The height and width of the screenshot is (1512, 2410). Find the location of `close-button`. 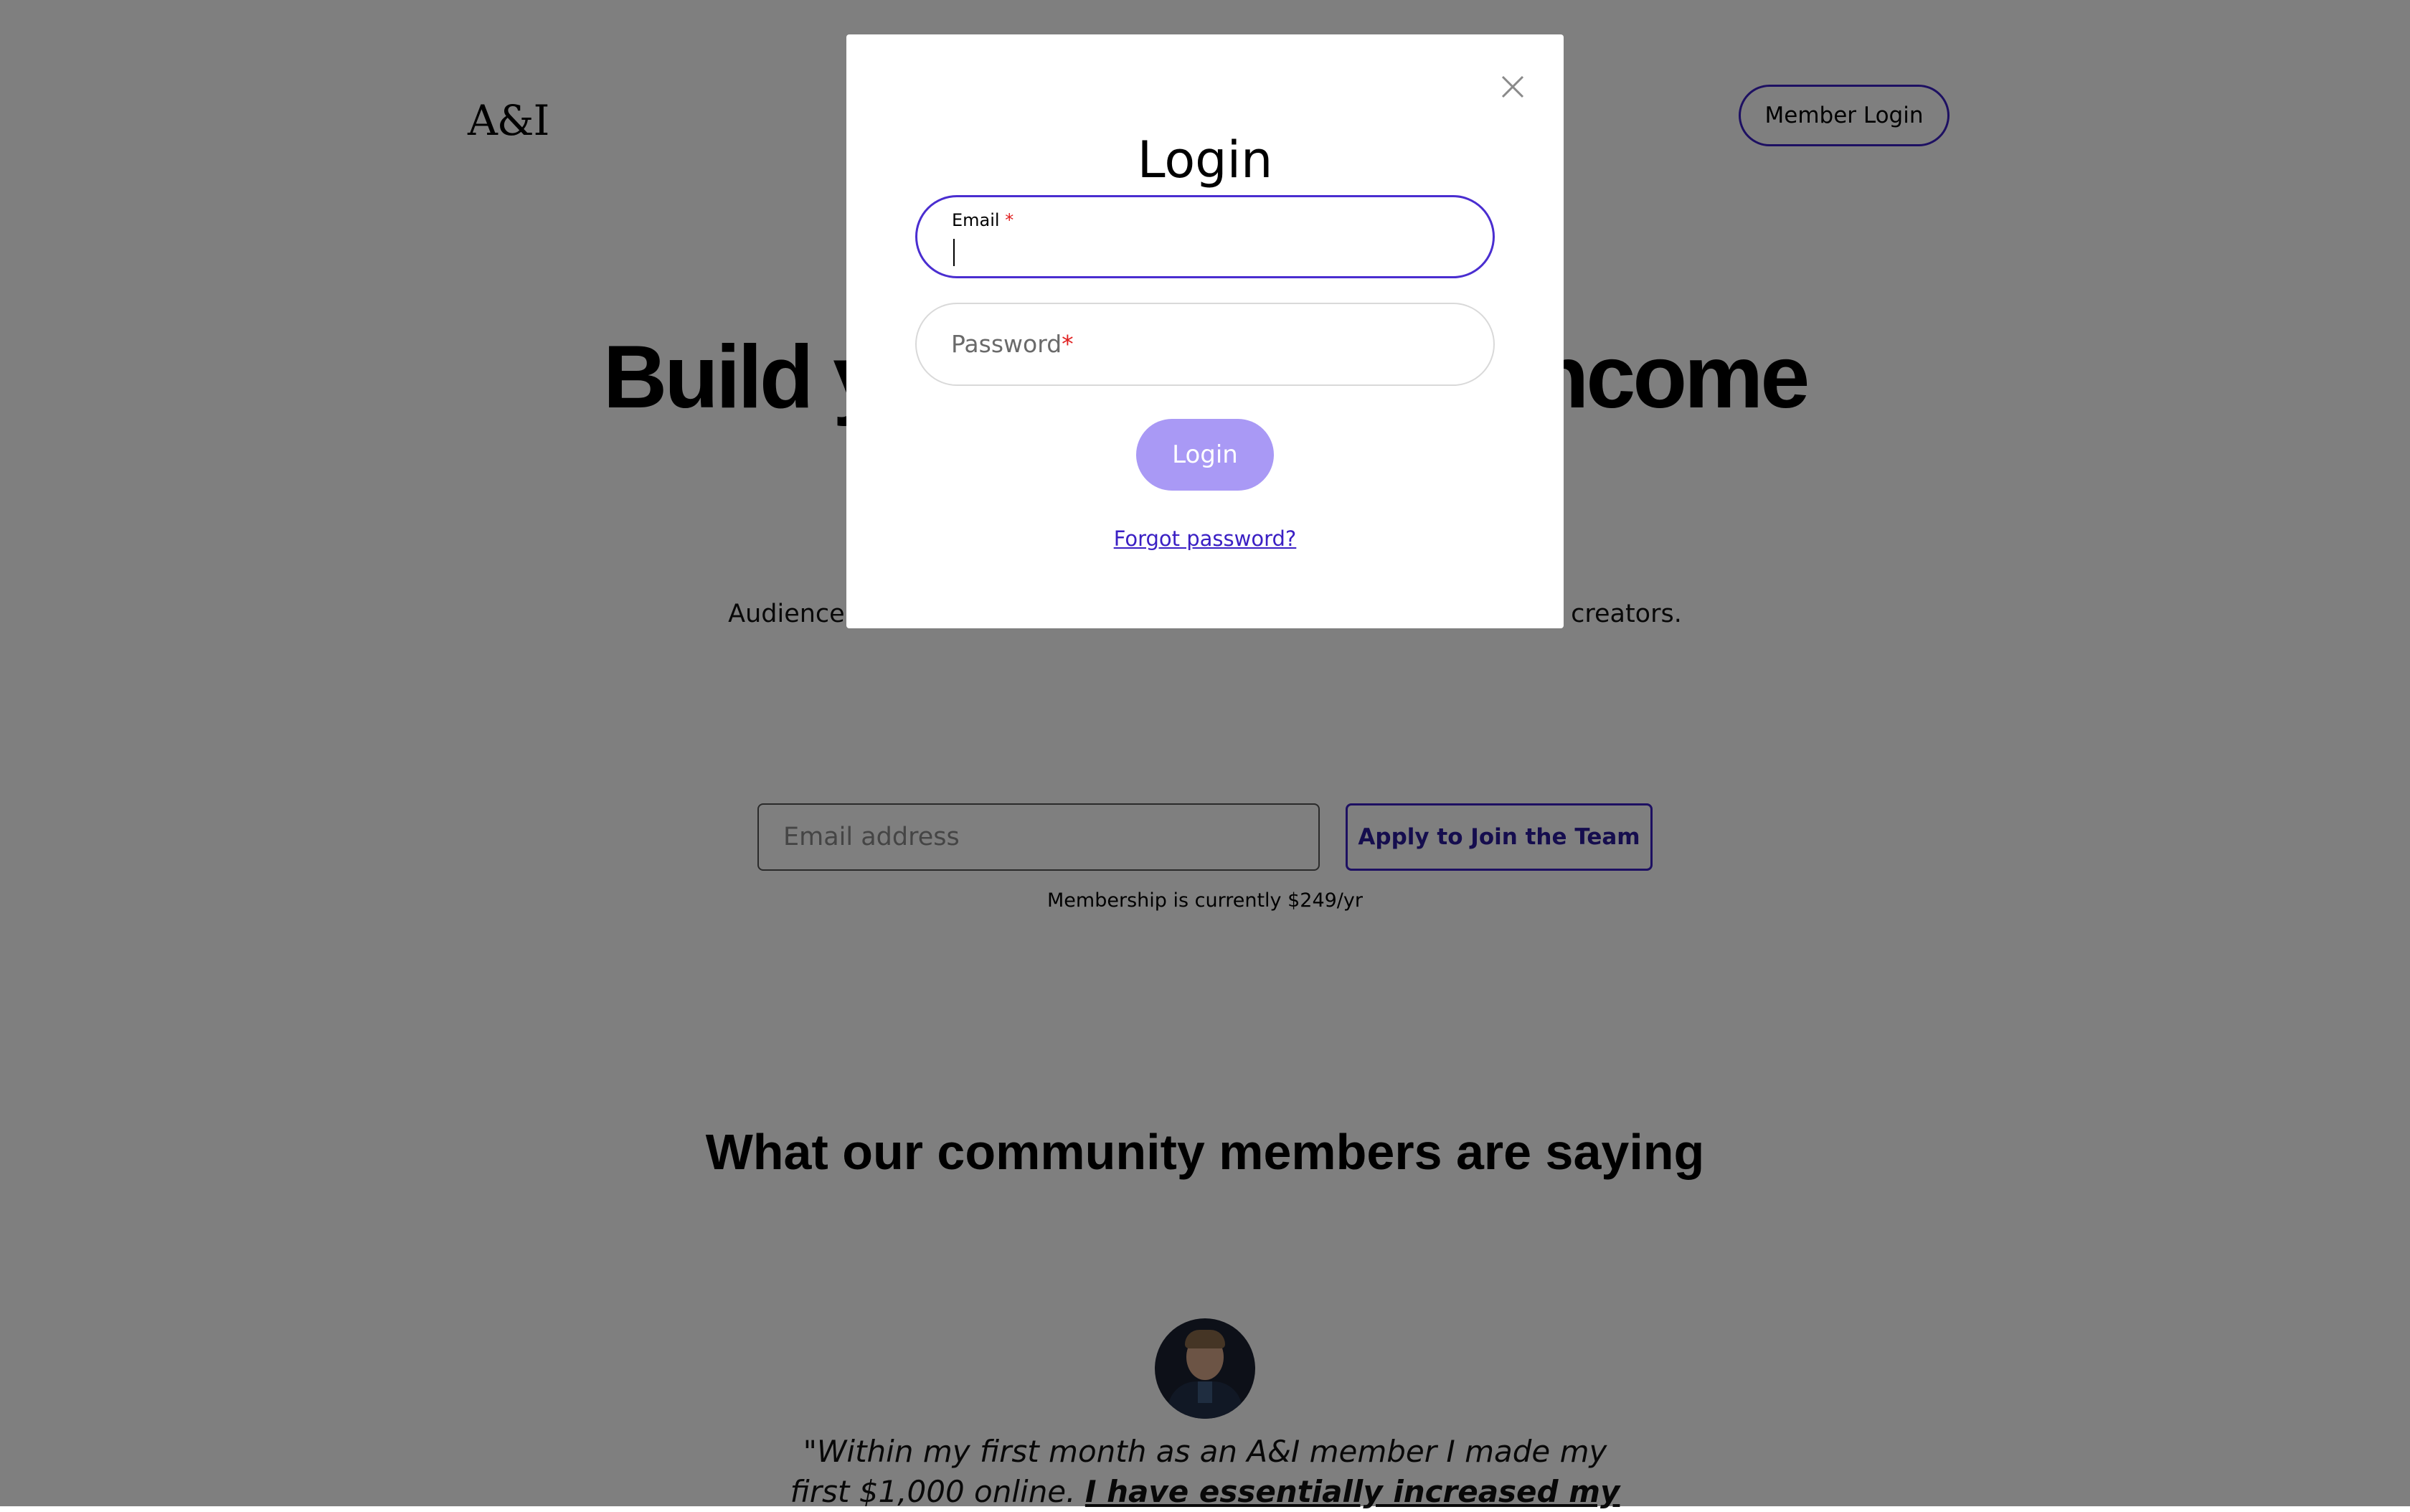

close-button is located at coordinates (1513, 87).